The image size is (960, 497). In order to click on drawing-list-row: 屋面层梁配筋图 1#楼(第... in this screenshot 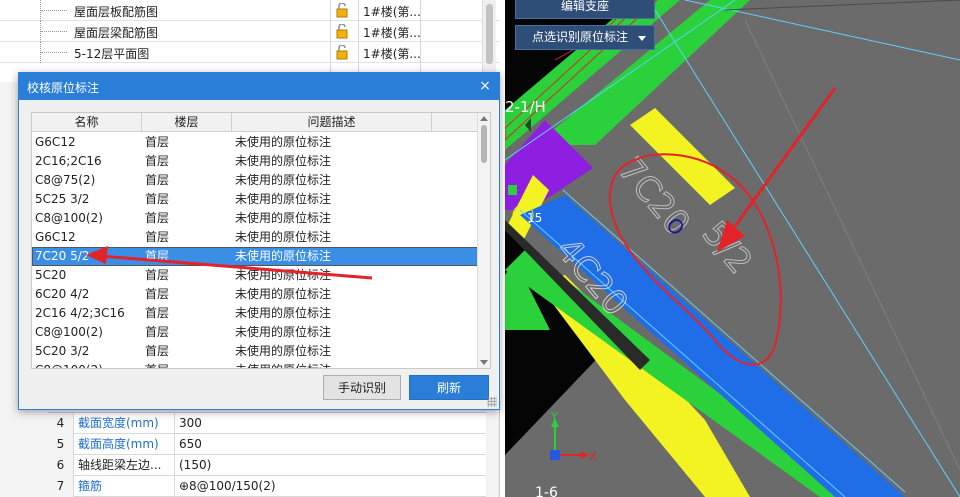, I will do `click(250, 31)`.